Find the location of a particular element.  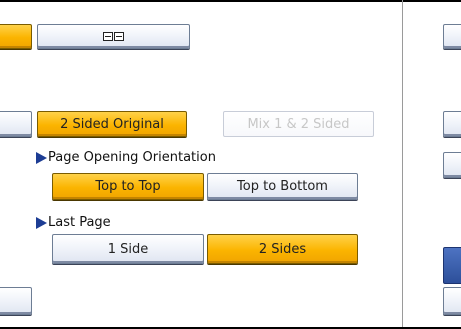

last-page-heading: Last Page is located at coordinates (73, 222).